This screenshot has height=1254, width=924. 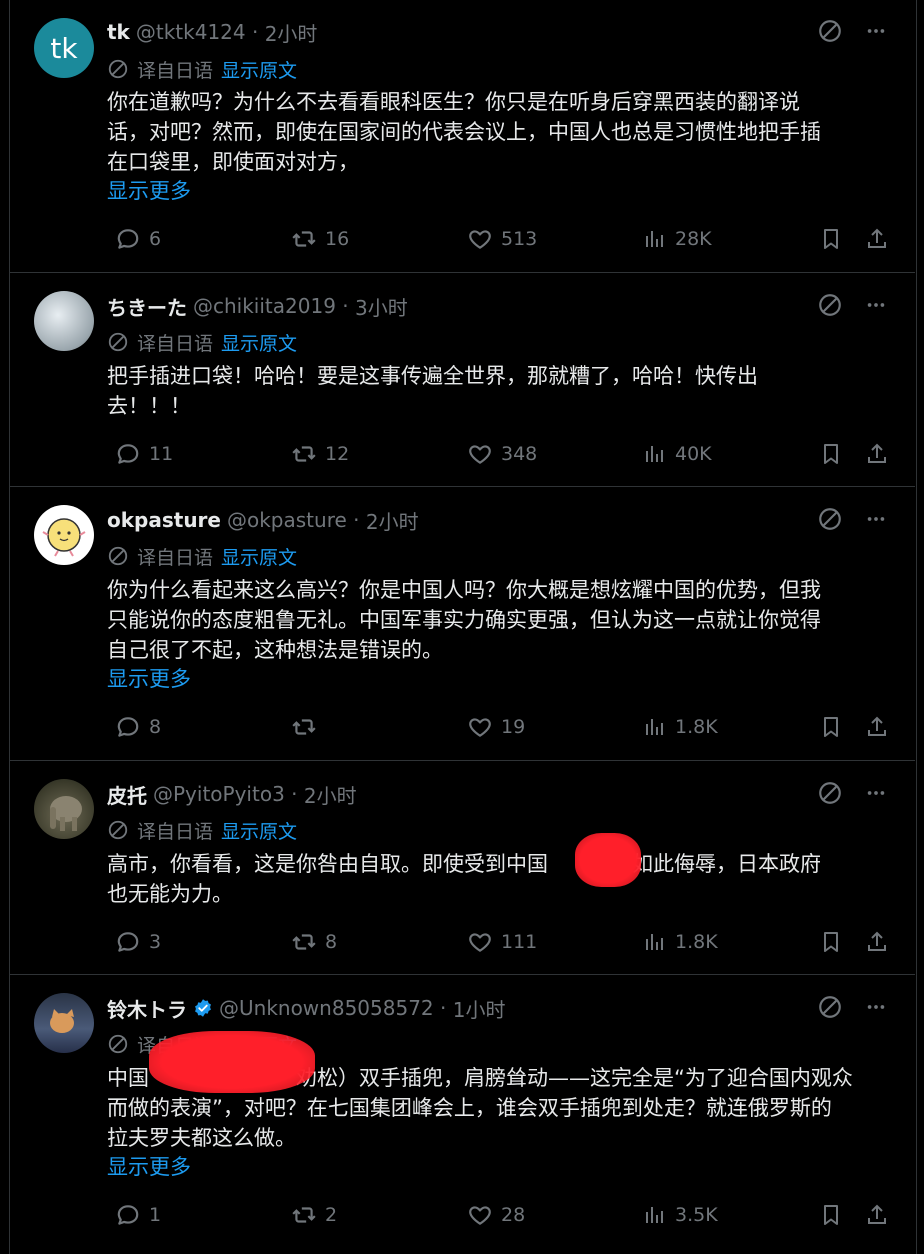 I want to click on repost-count: 8, so click(x=331, y=942).